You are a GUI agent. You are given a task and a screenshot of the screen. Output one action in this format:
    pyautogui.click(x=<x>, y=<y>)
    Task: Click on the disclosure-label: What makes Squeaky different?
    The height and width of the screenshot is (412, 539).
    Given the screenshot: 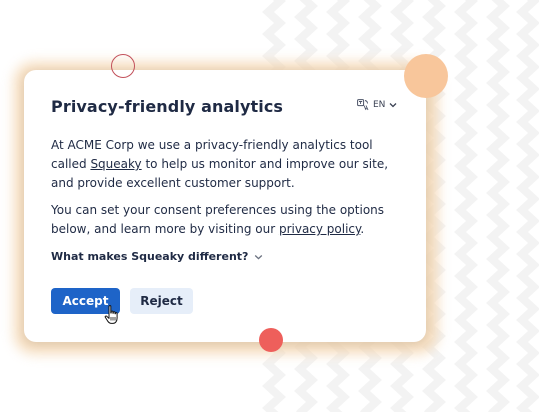 What is the action you would take?
    pyautogui.click(x=150, y=256)
    